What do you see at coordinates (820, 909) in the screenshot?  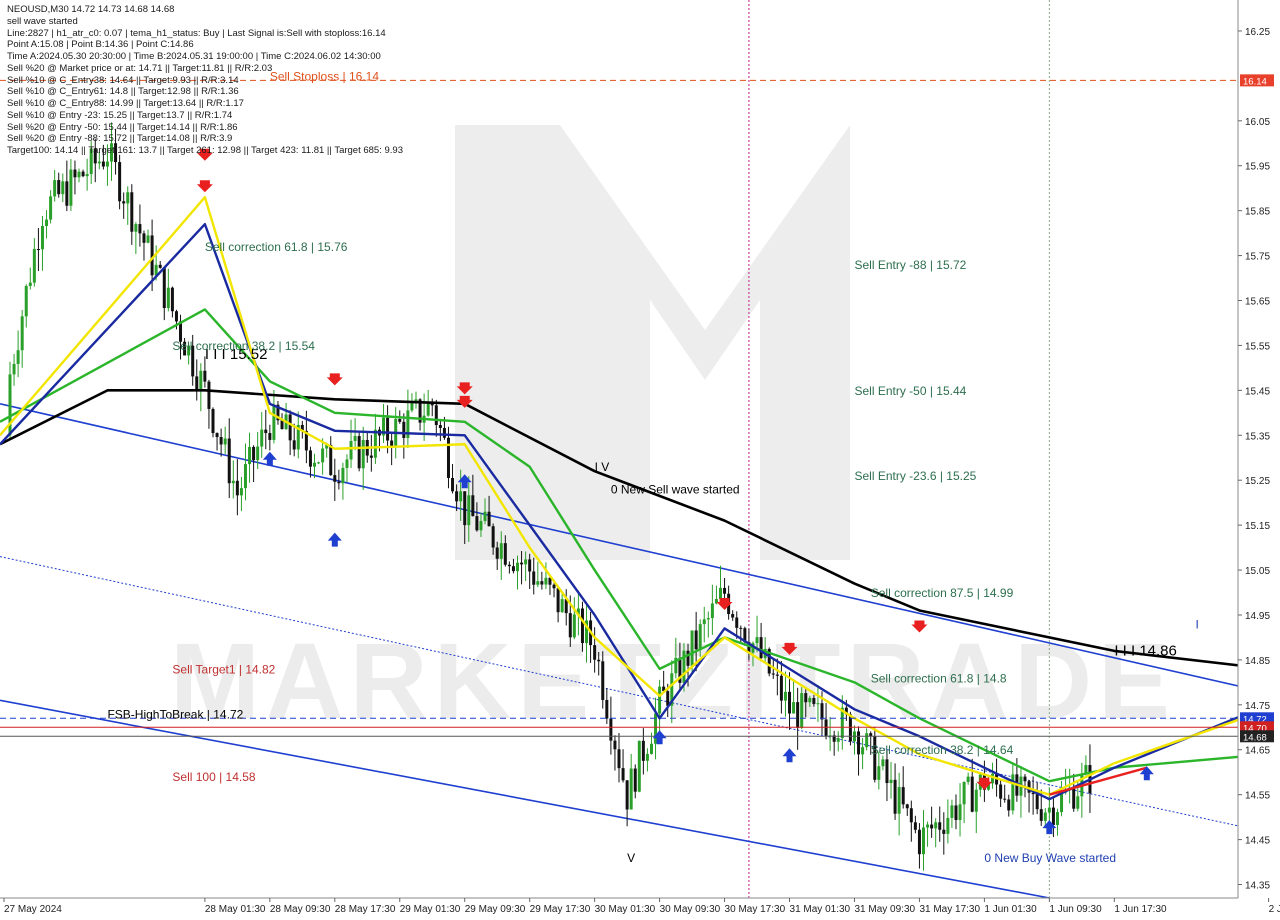 I see `time-tick-label: 31 May 01:30` at bounding box center [820, 909].